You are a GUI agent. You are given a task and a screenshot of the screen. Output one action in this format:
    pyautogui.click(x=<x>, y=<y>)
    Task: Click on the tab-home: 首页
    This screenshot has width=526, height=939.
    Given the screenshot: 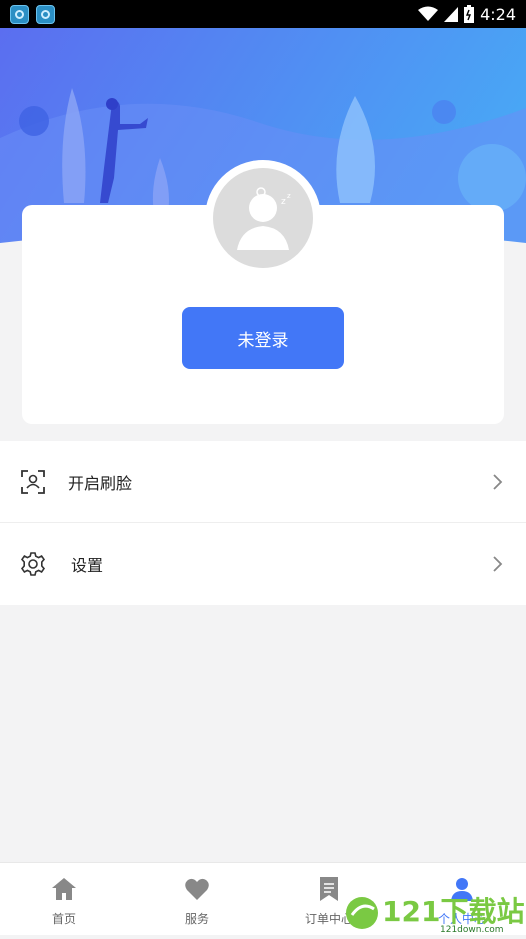 What is the action you would take?
    pyautogui.click(x=64, y=899)
    